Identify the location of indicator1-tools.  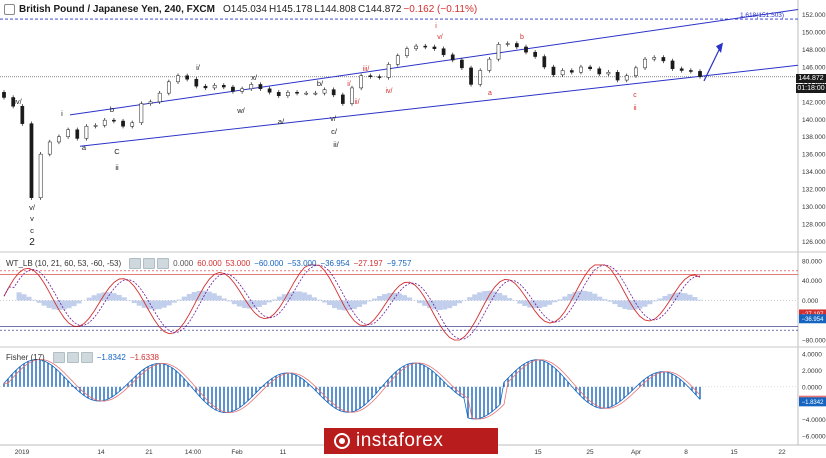
(149, 263).